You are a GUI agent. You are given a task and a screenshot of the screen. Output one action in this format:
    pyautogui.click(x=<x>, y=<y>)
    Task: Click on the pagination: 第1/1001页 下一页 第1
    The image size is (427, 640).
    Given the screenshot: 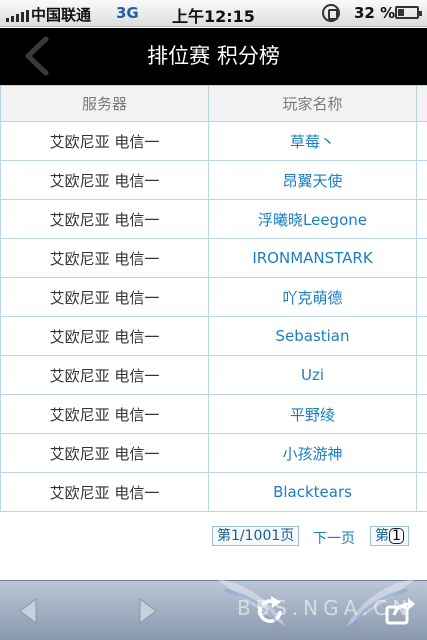 What is the action you would take?
    pyautogui.click(x=213, y=538)
    